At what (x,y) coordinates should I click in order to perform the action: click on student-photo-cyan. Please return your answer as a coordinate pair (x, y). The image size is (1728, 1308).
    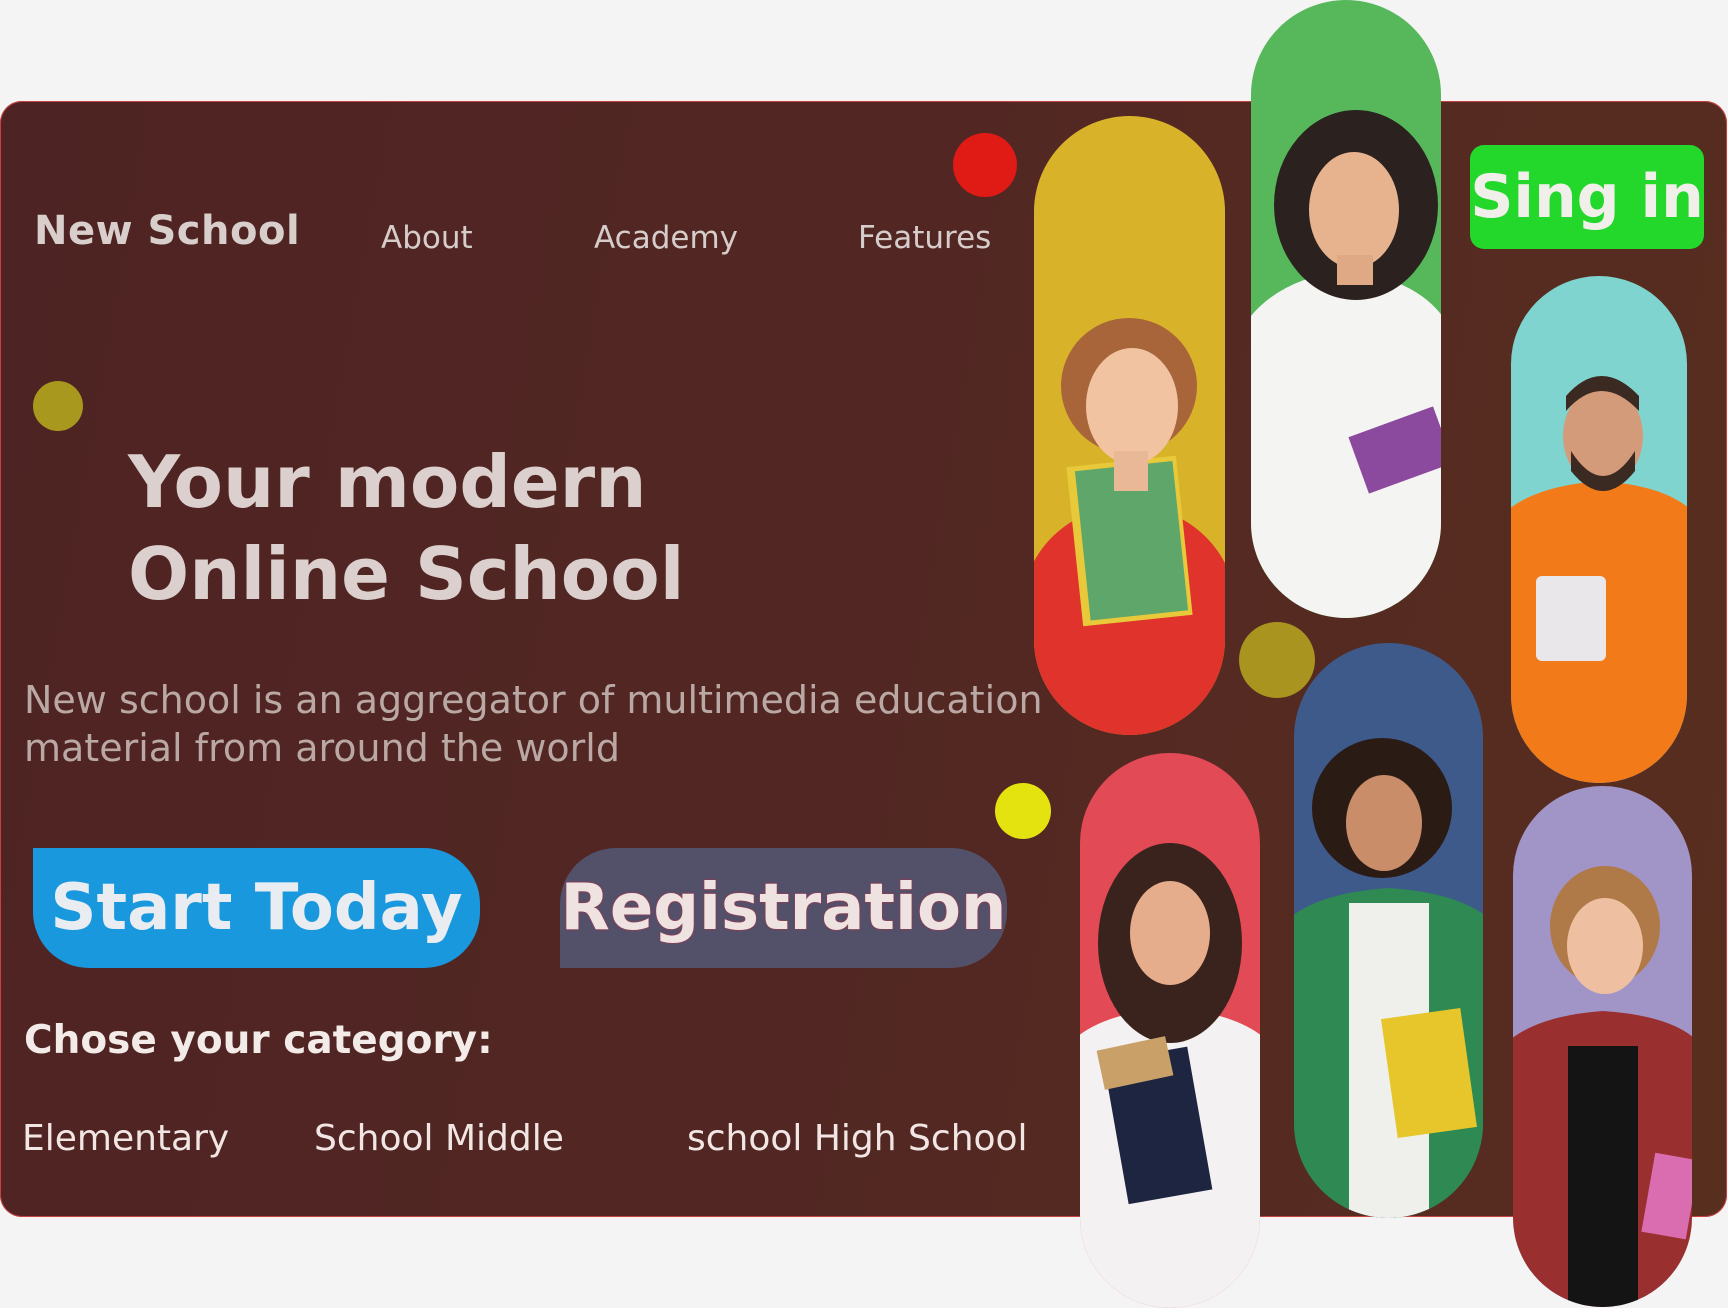
    Looking at the image, I should click on (1599, 529).